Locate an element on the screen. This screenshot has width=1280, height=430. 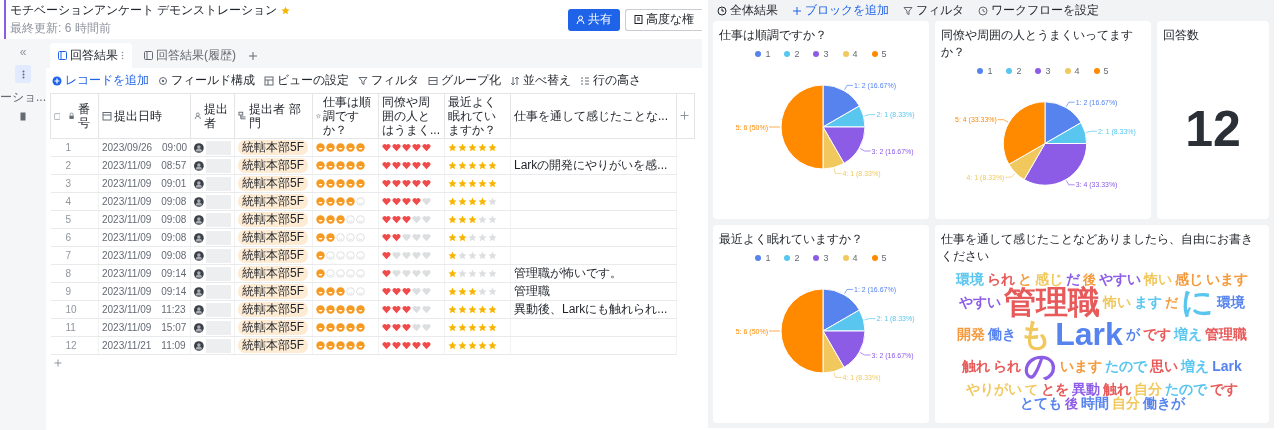
row-number: 9 is located at coordinates (68, 291).